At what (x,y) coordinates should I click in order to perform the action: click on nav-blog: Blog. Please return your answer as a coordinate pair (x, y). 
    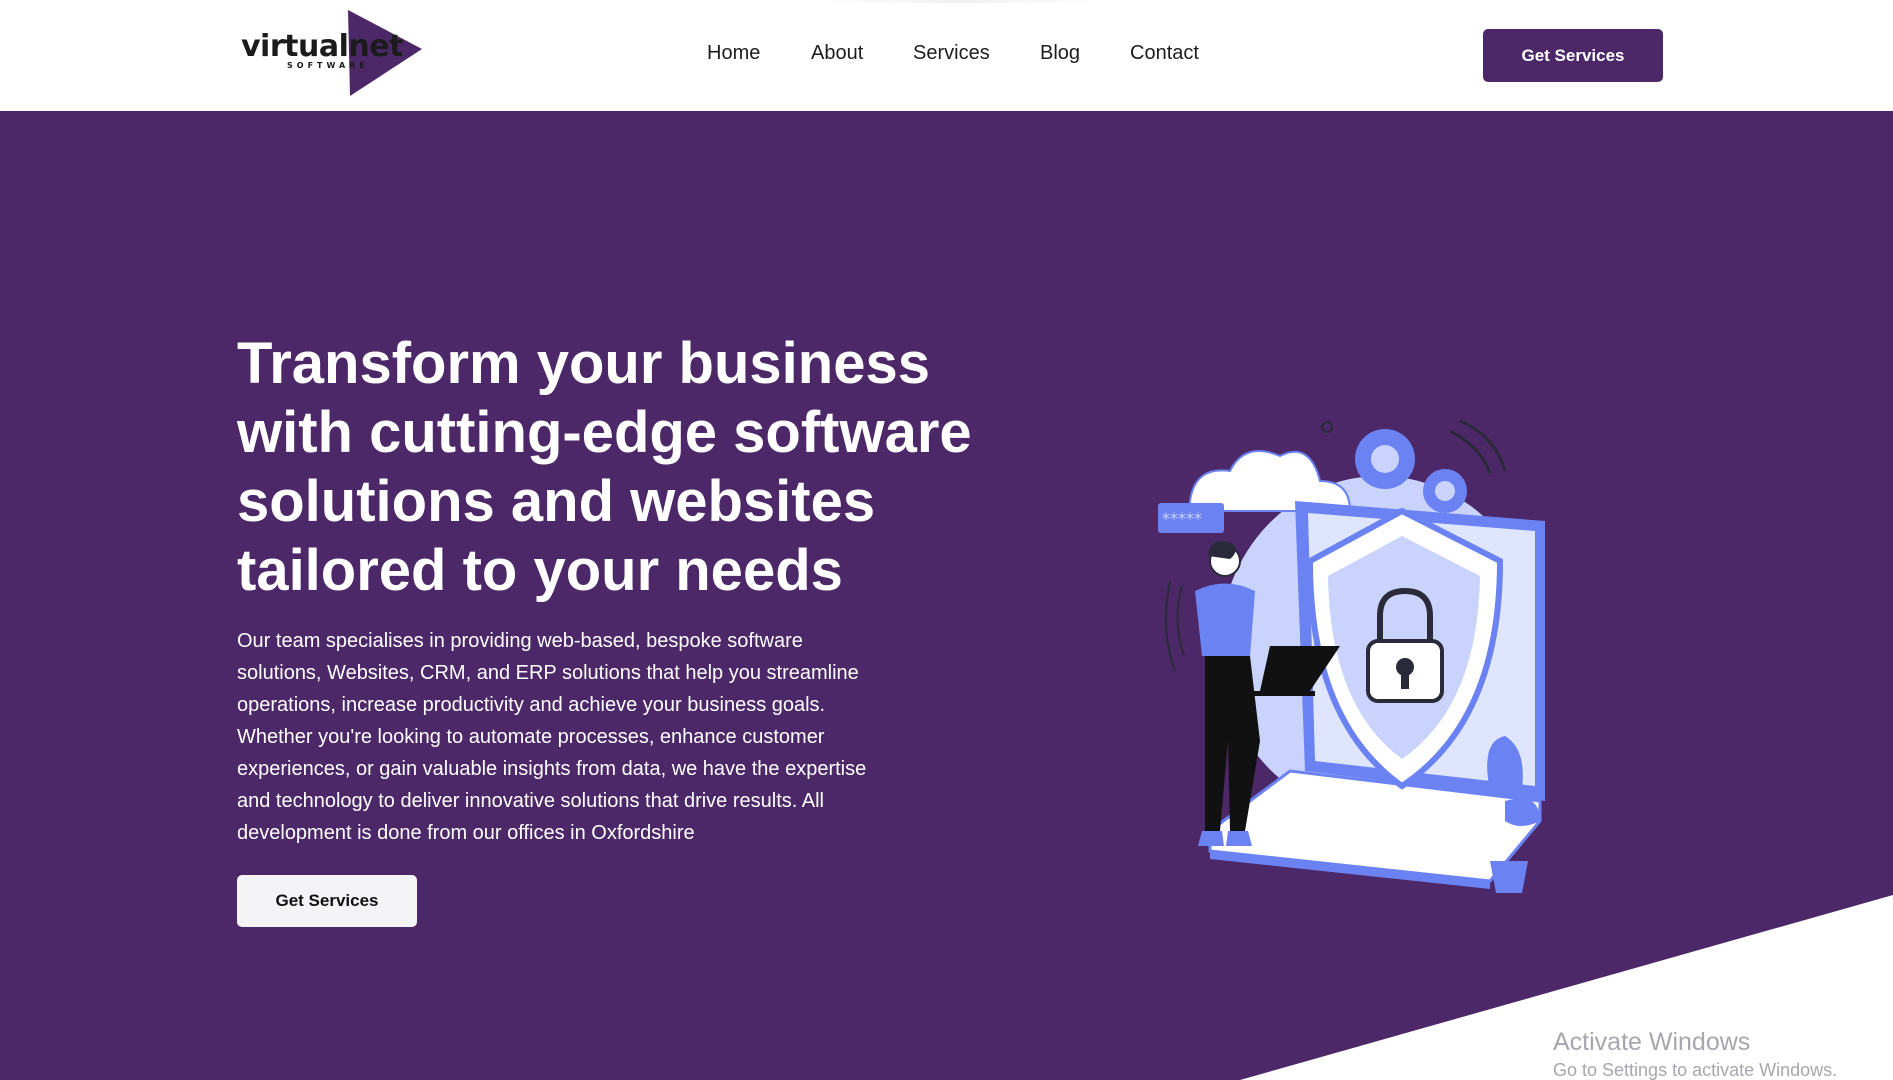
    Looking at the image, I should click on (1060, 53).